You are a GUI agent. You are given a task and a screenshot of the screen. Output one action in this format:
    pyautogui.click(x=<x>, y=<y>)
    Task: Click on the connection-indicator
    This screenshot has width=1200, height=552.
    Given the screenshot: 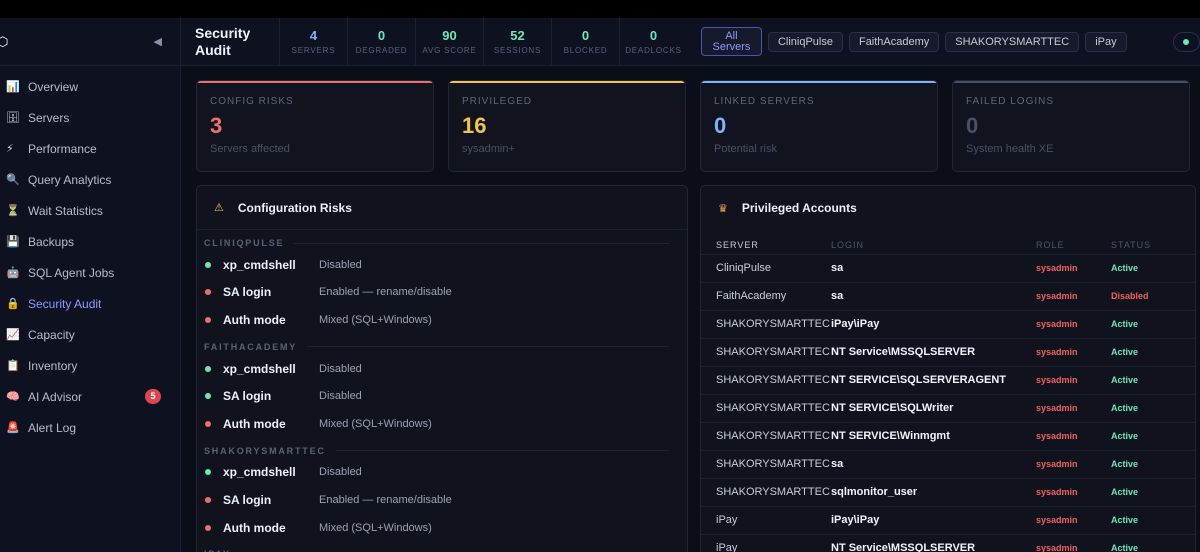 What is the action you would take?
    pyautogui.click(x=1186, y=41)
    